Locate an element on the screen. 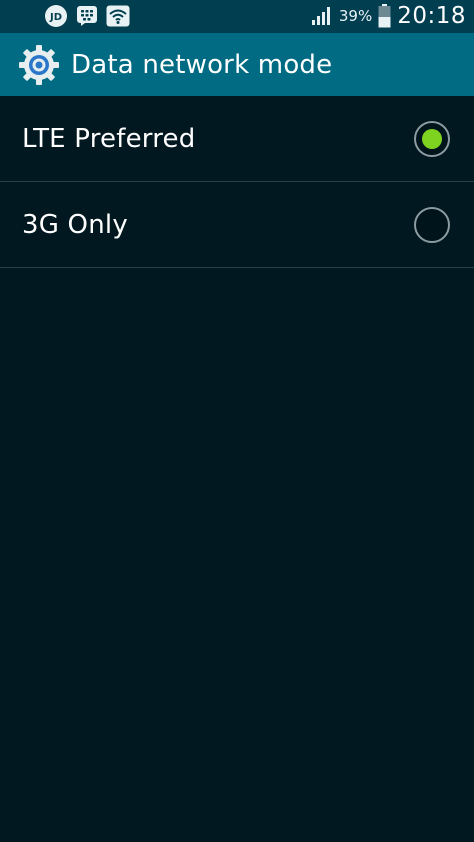  option-label: 3G Only is located at coordinates (75, 224).